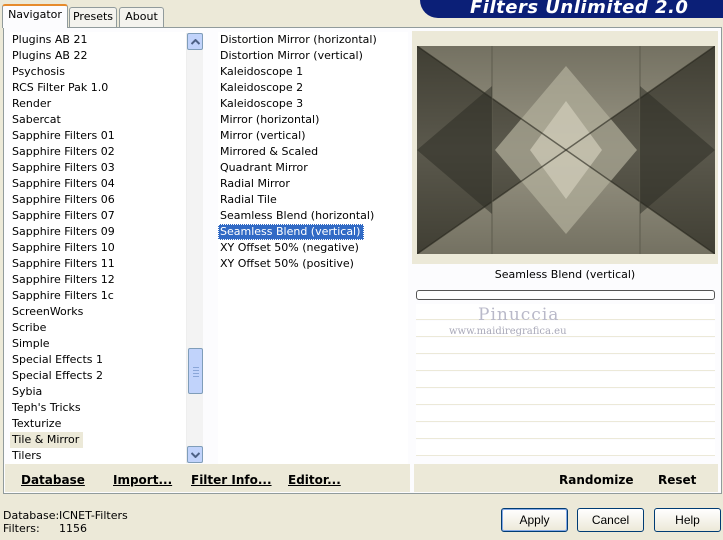  I want to click on title-banner: Filters Unlimited 2.0, so click(571, 9).